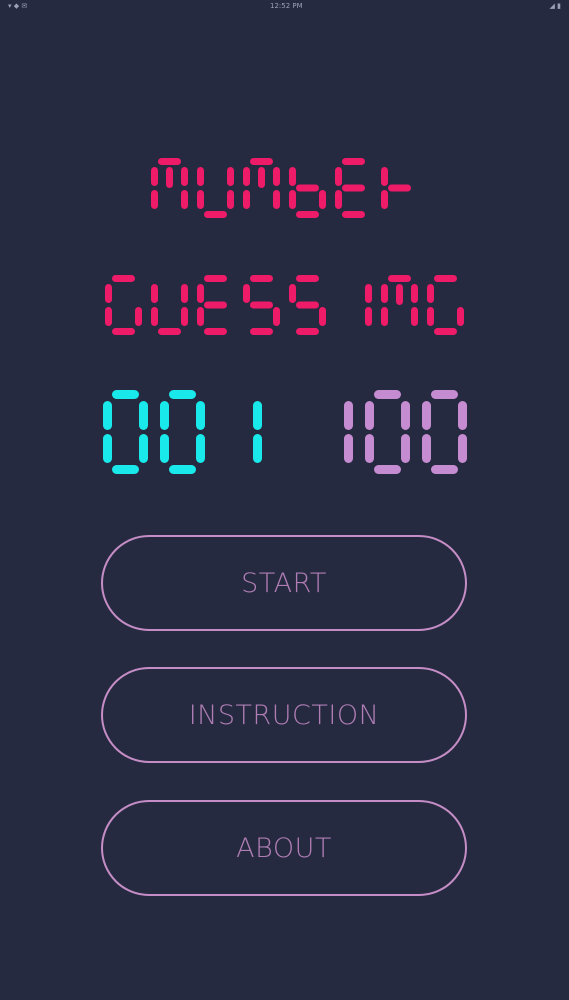 This screenshot has width=569, height=1000. I want to click on glyph-b, so click(307, 192).